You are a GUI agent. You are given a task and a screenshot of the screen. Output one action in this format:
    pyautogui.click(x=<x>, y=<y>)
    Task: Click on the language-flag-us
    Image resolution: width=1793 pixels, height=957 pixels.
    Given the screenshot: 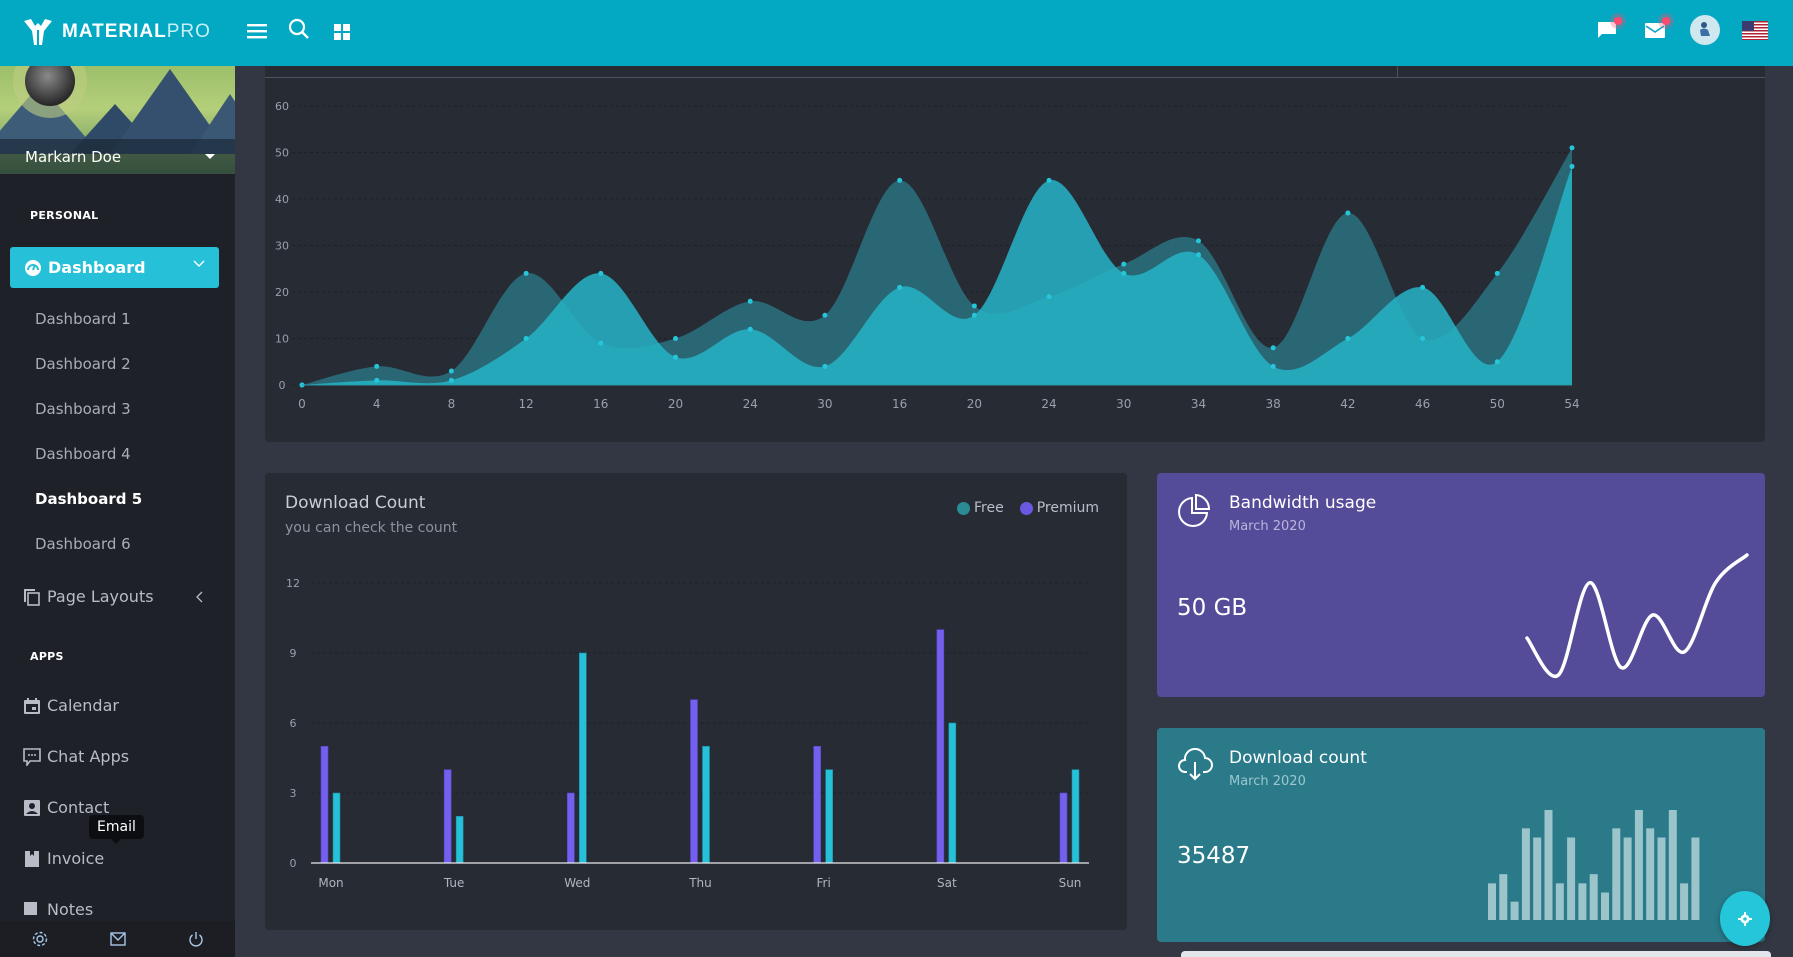 What is the action you would take?
    pyautogui.click(x=1755, y=30)
    